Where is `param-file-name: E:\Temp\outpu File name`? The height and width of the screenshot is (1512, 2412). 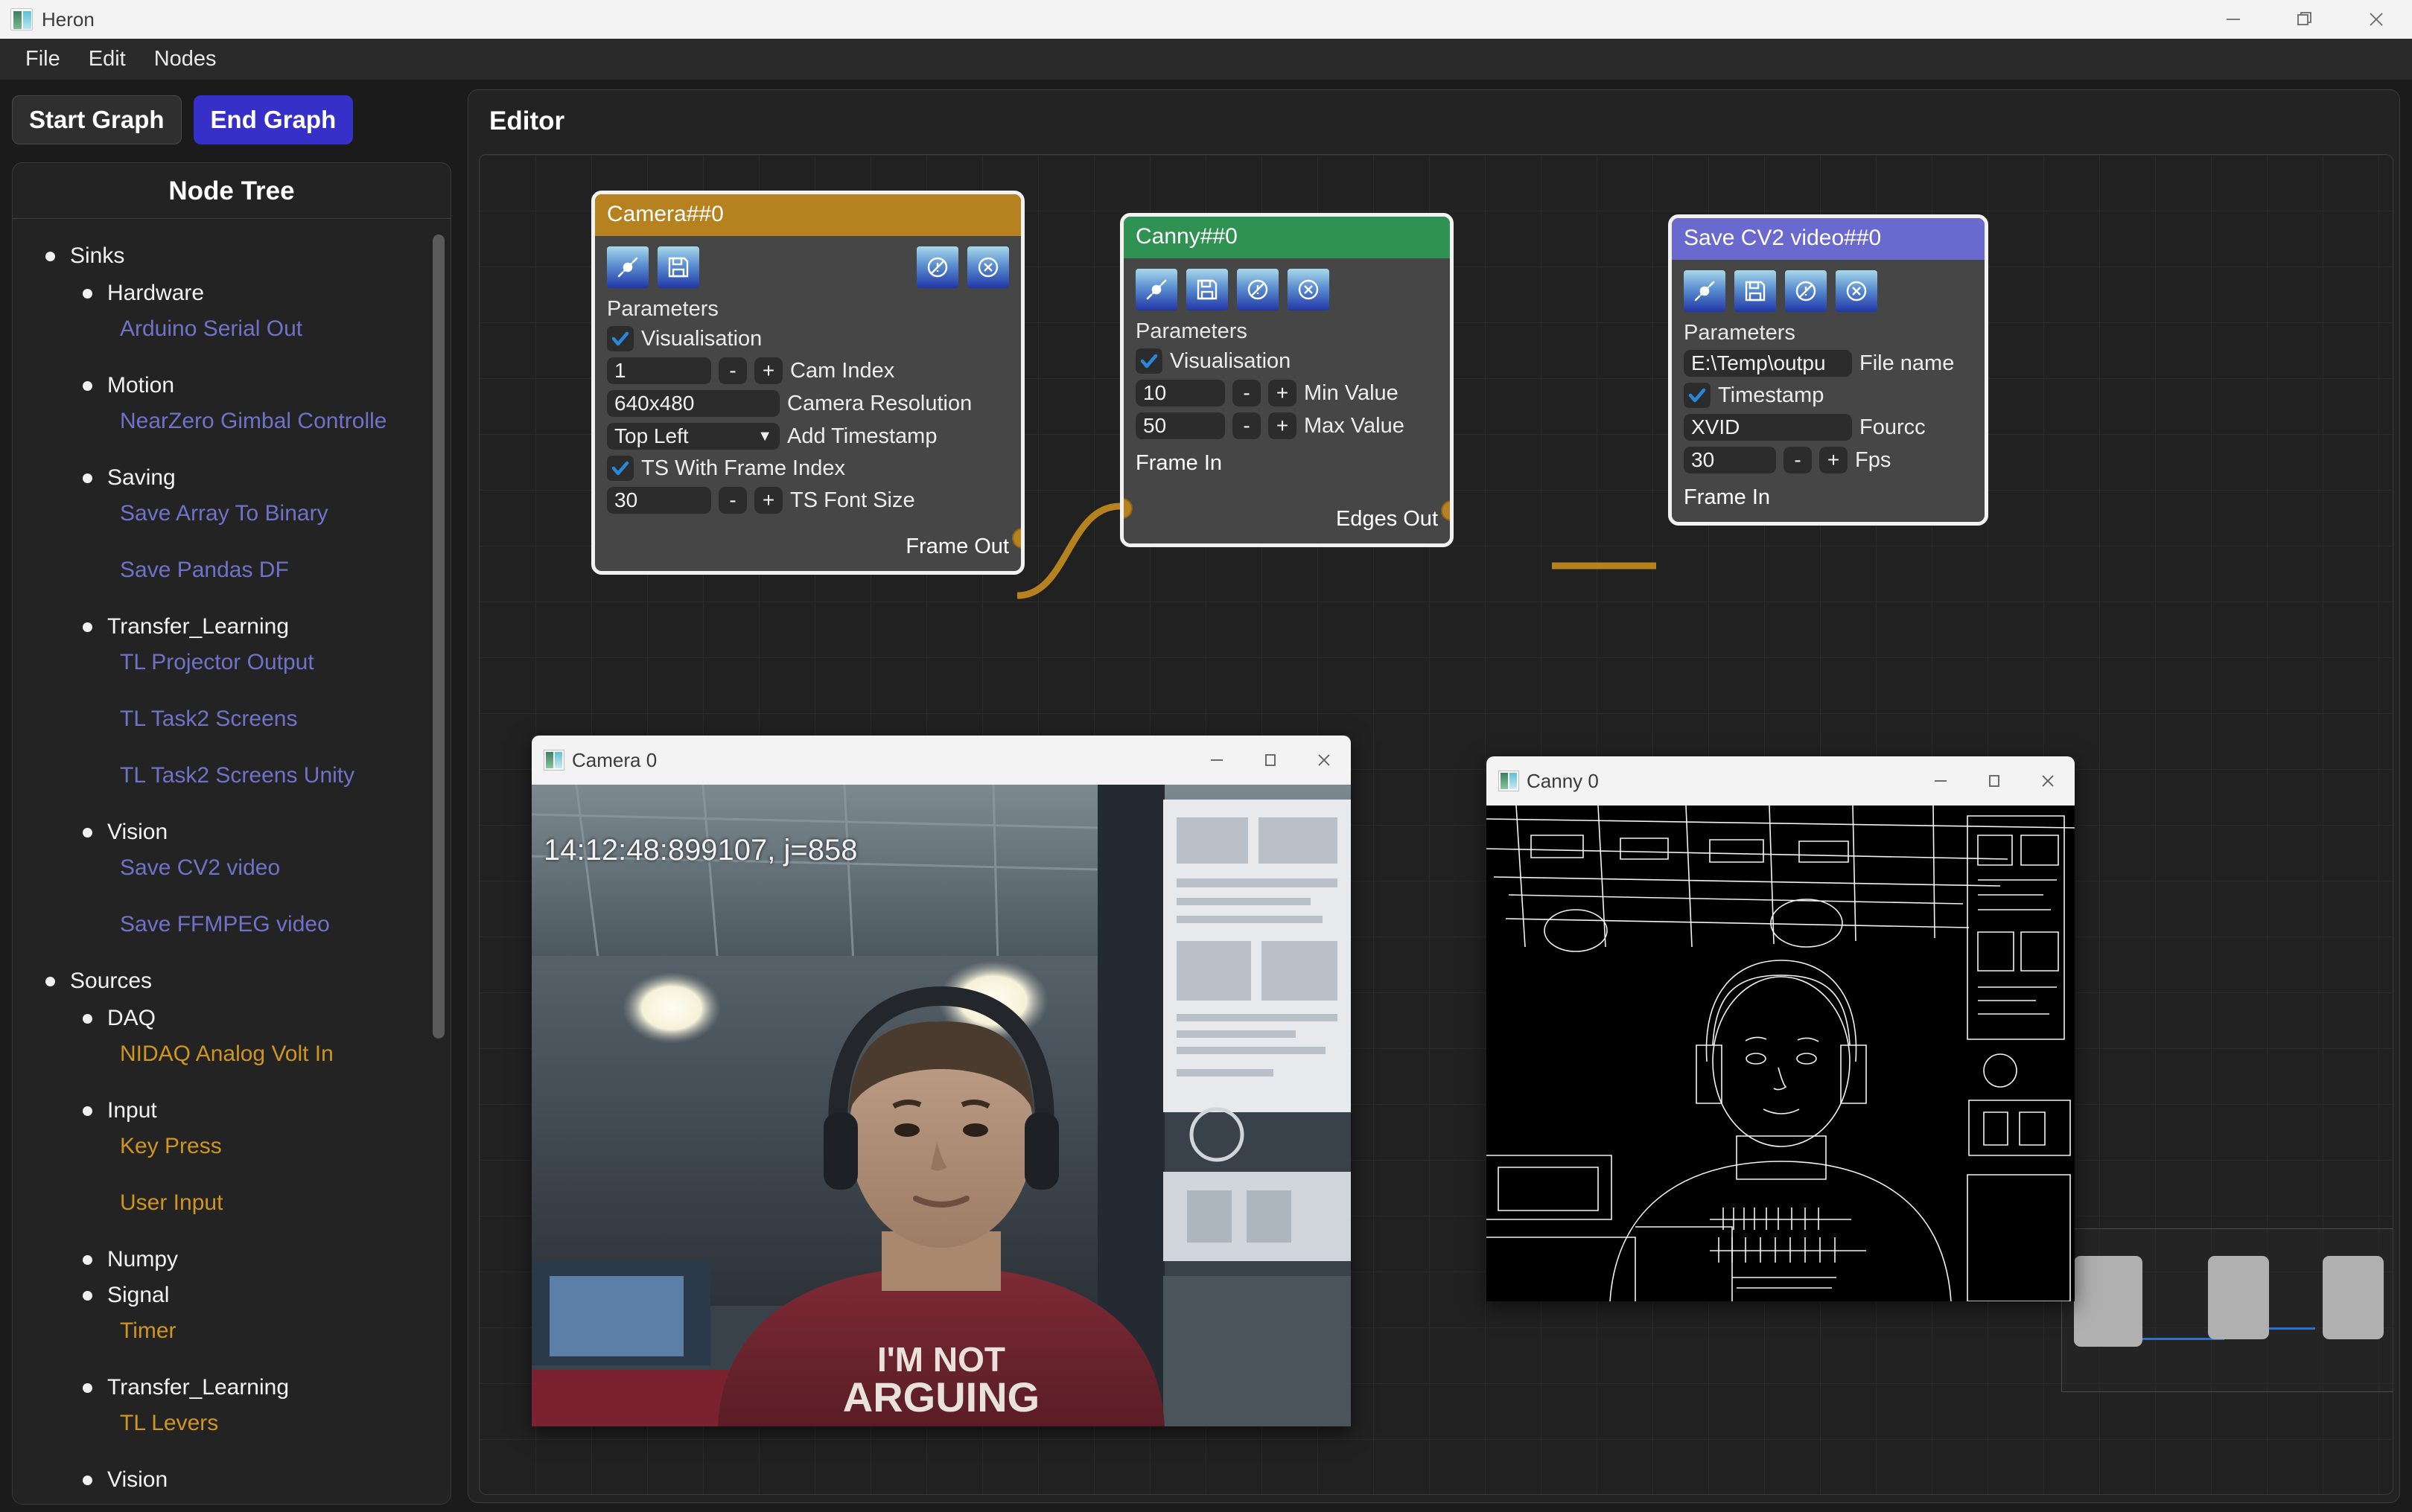 param-file-name: E:\Temp\outpu File name is located at coordinates (1828, 363).